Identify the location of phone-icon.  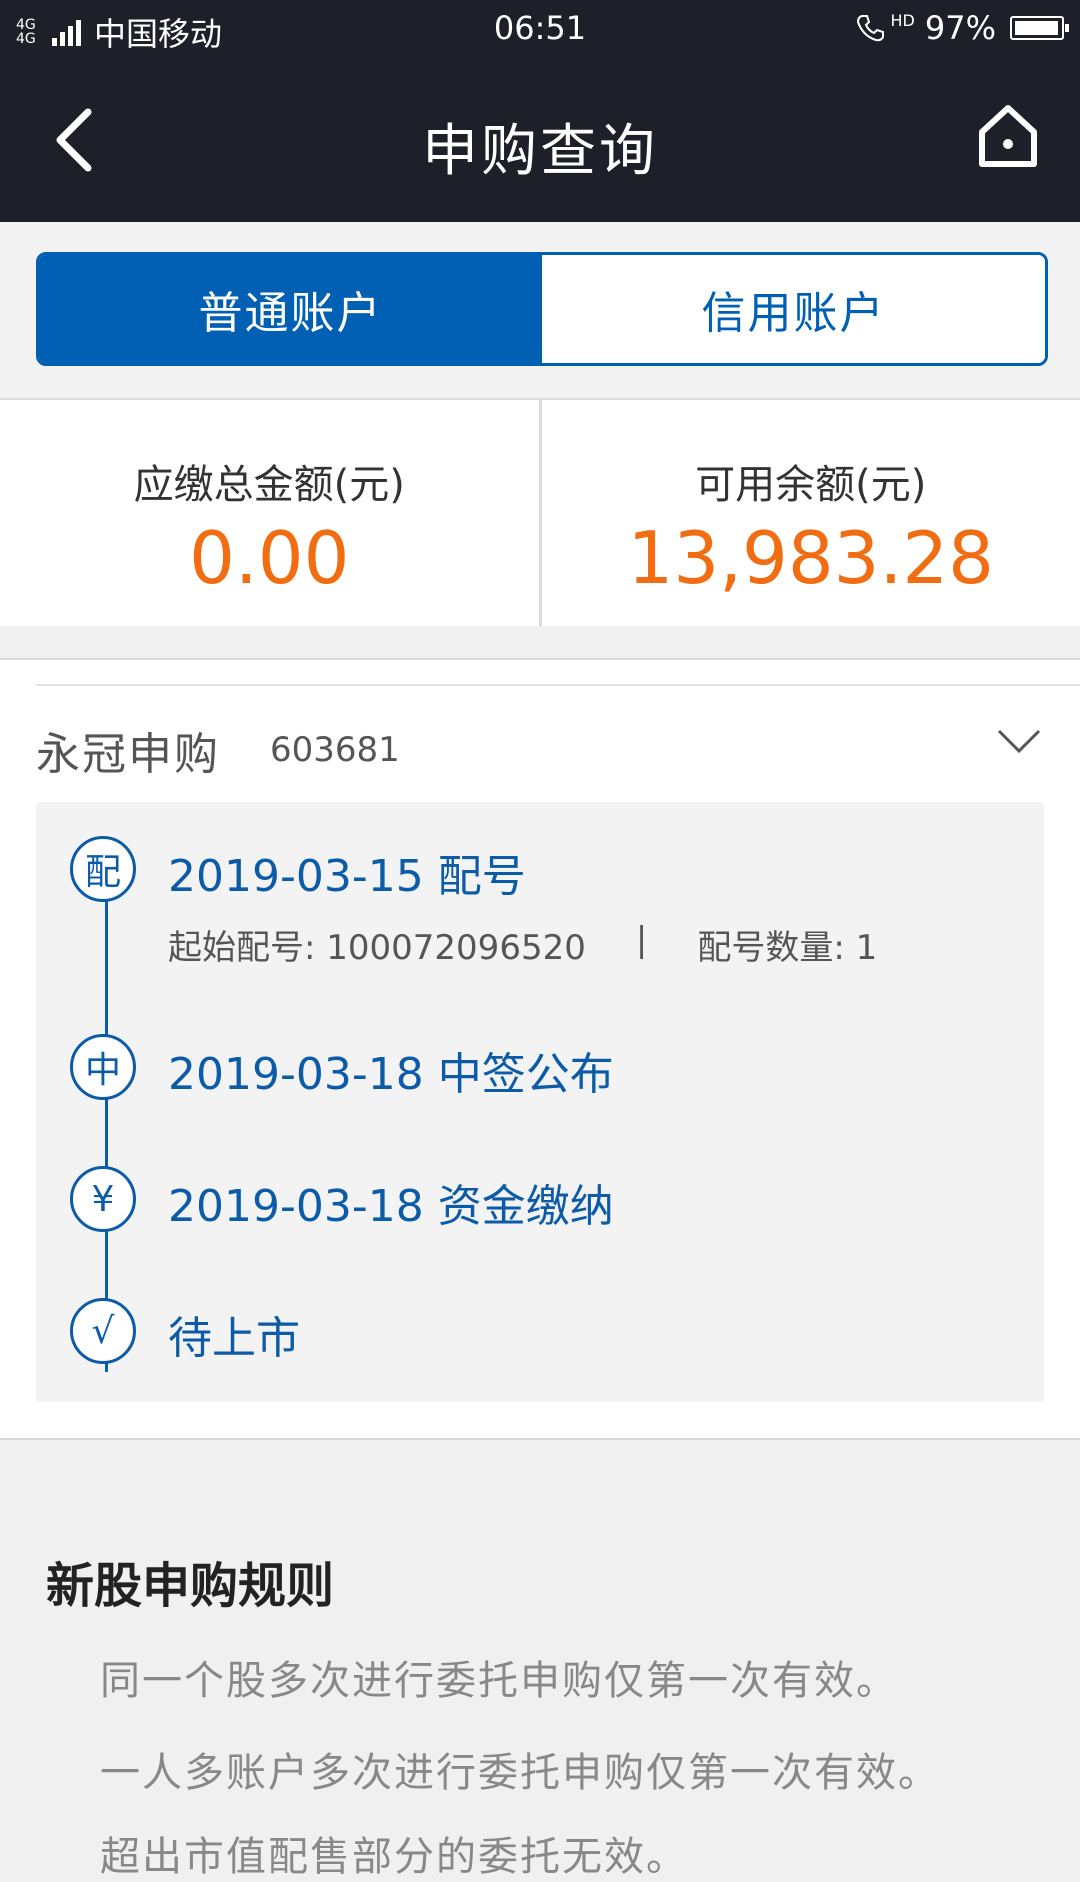
(870, 28).